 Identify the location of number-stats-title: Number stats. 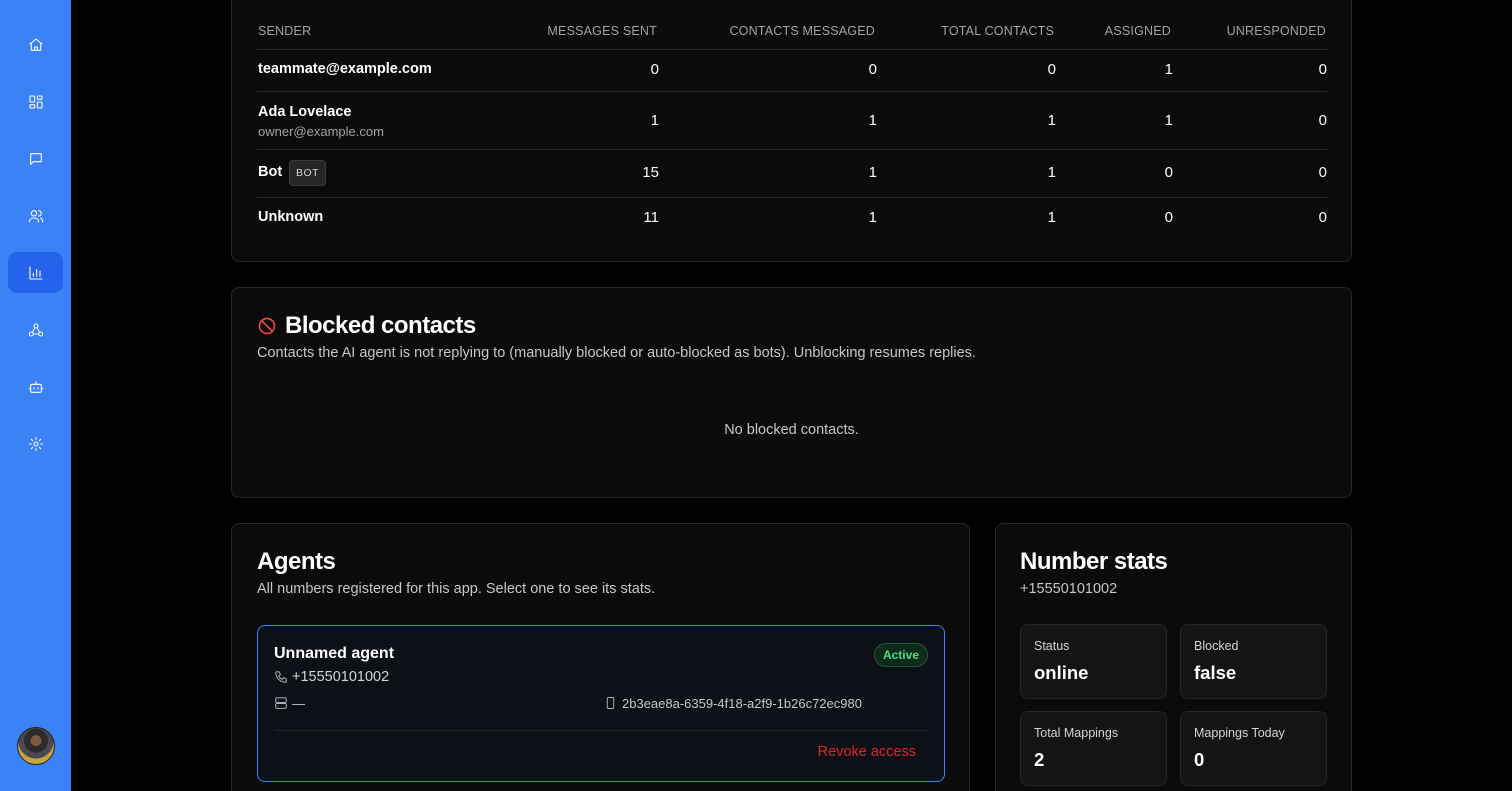
(1094, 561).